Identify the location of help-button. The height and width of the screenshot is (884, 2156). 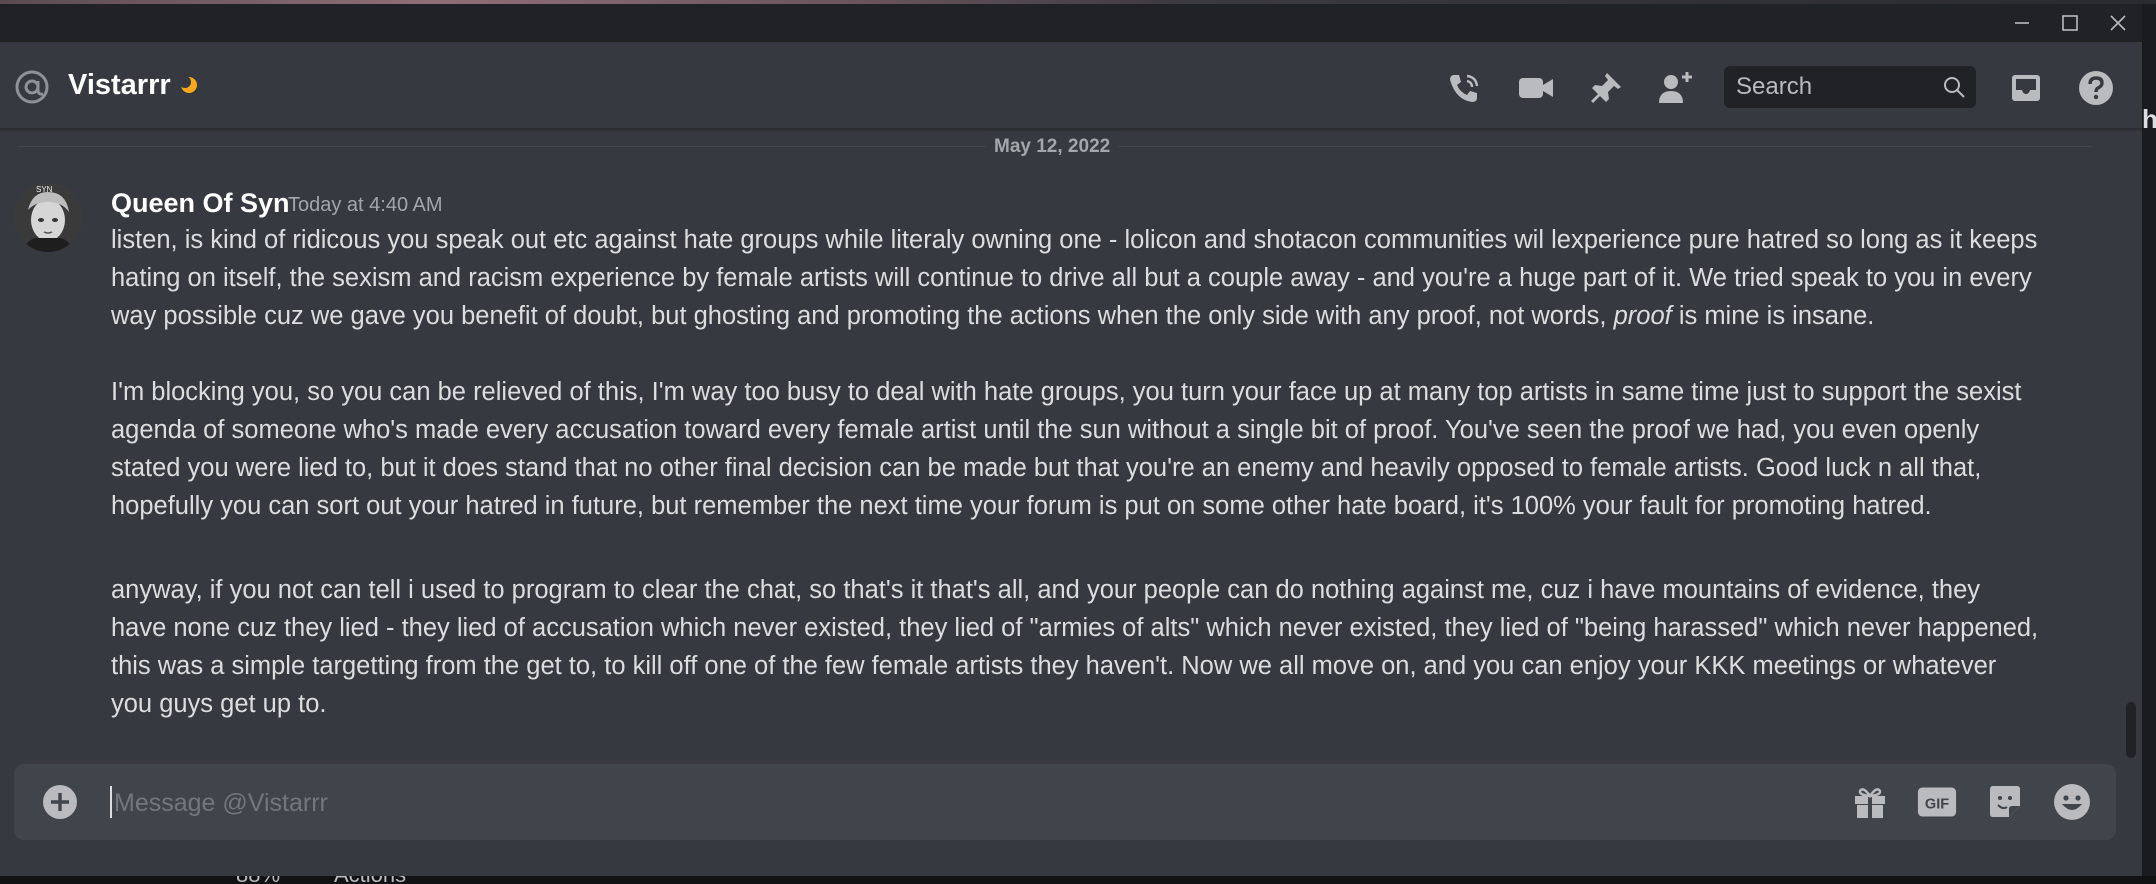
(2096, 88).